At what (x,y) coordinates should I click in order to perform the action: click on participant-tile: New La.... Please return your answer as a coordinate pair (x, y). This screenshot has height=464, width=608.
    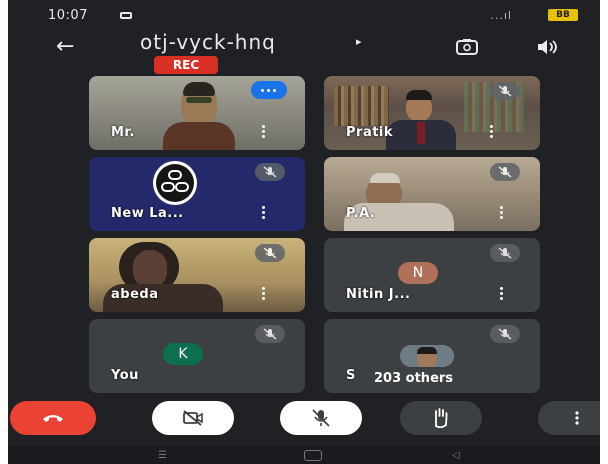
    Looking at the image, I should click on (197, 194).